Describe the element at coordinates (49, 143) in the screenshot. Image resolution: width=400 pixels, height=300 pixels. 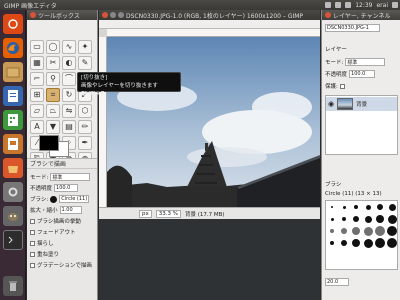
I see `foreground-color-swatch` at that location.